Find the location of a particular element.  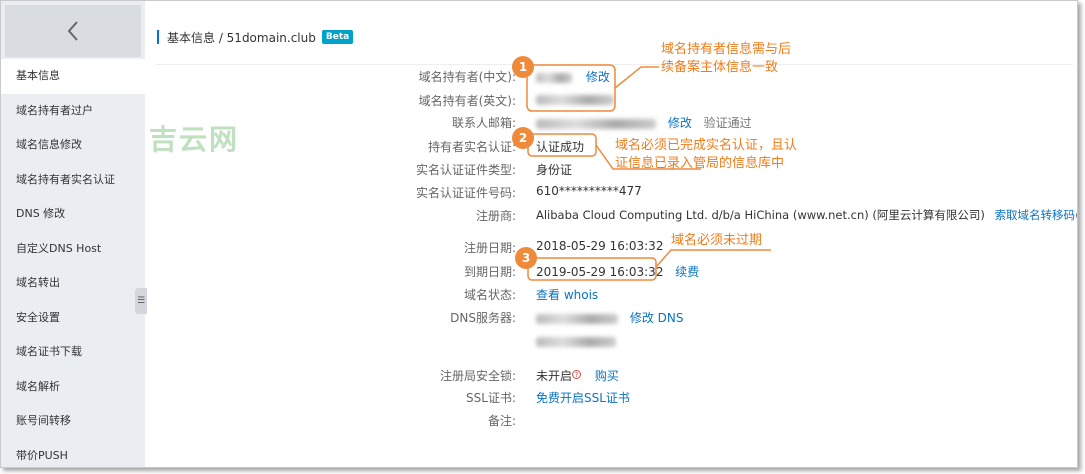

sidebar-item-dns-resolve: 域名解析 is located at coordinates (73, 387).